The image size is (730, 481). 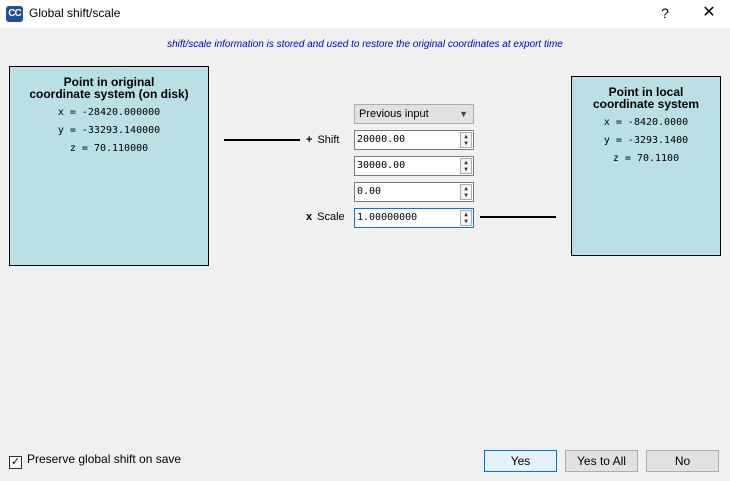 I want to click on yes-to-all-button: Yes to All, so click(x=601, y=461).